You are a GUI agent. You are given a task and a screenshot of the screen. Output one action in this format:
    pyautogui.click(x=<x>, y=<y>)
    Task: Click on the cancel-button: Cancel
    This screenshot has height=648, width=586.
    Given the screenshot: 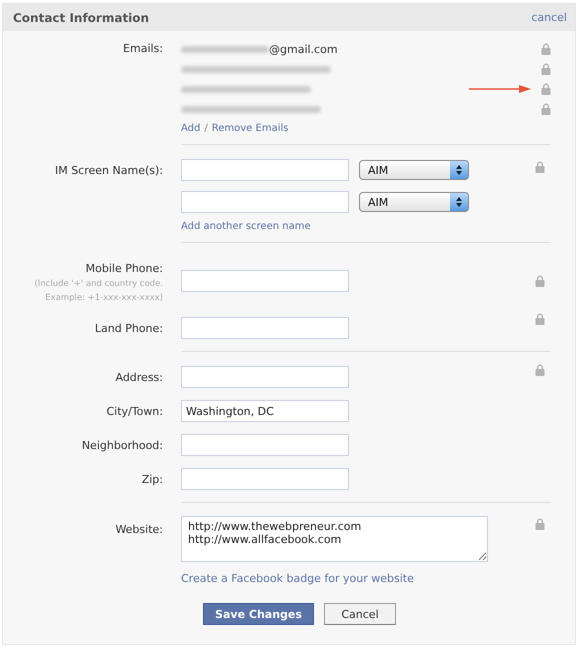 What is the action you would take?
    pyautogui.click(x=360, y=614)
    